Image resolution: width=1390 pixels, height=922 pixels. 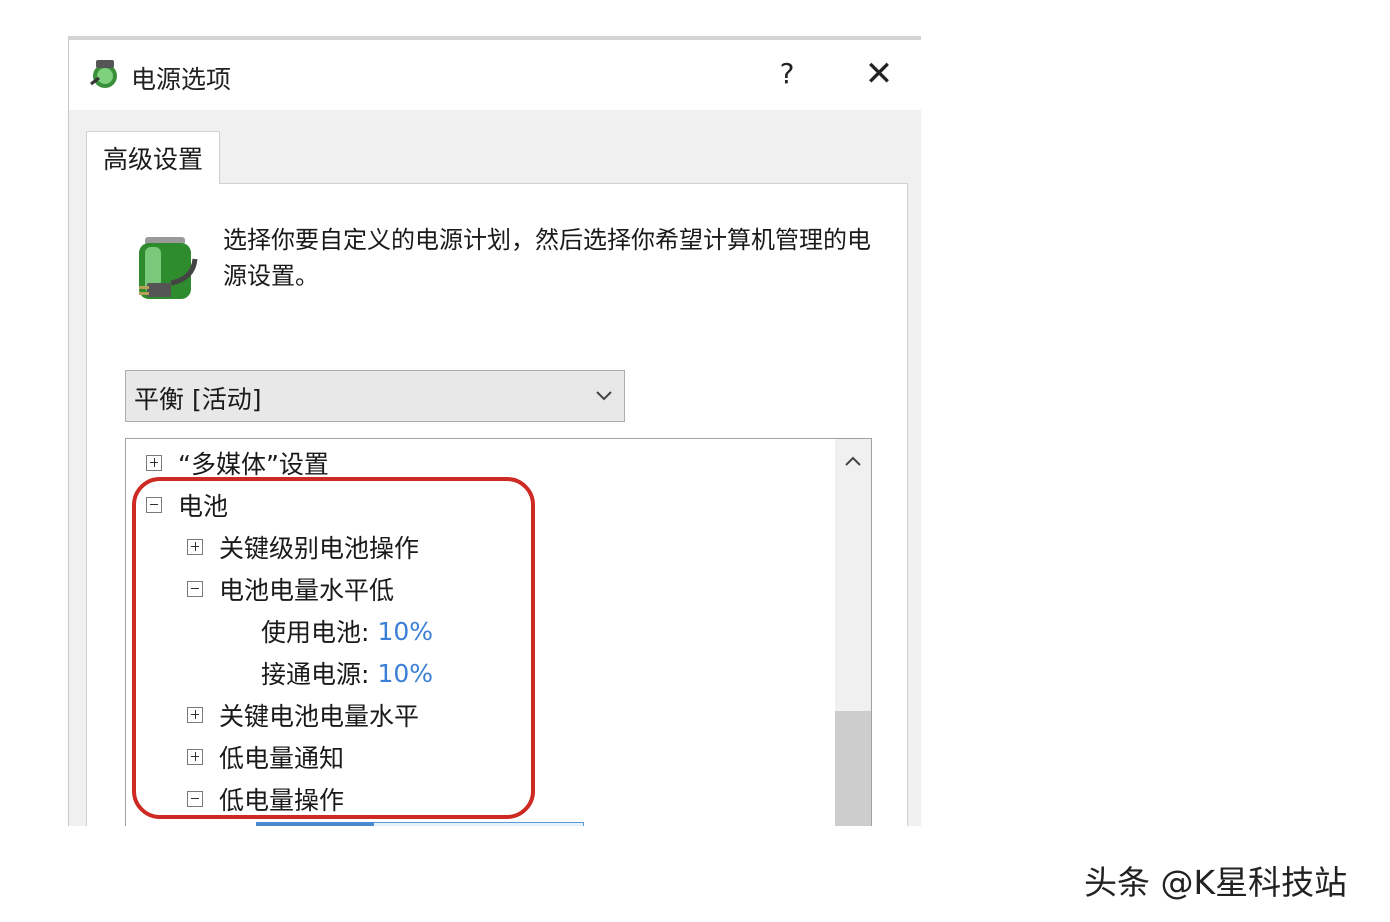 I want to click on power-plan-value: 平衡 [活动], so click(x=198, y=399).